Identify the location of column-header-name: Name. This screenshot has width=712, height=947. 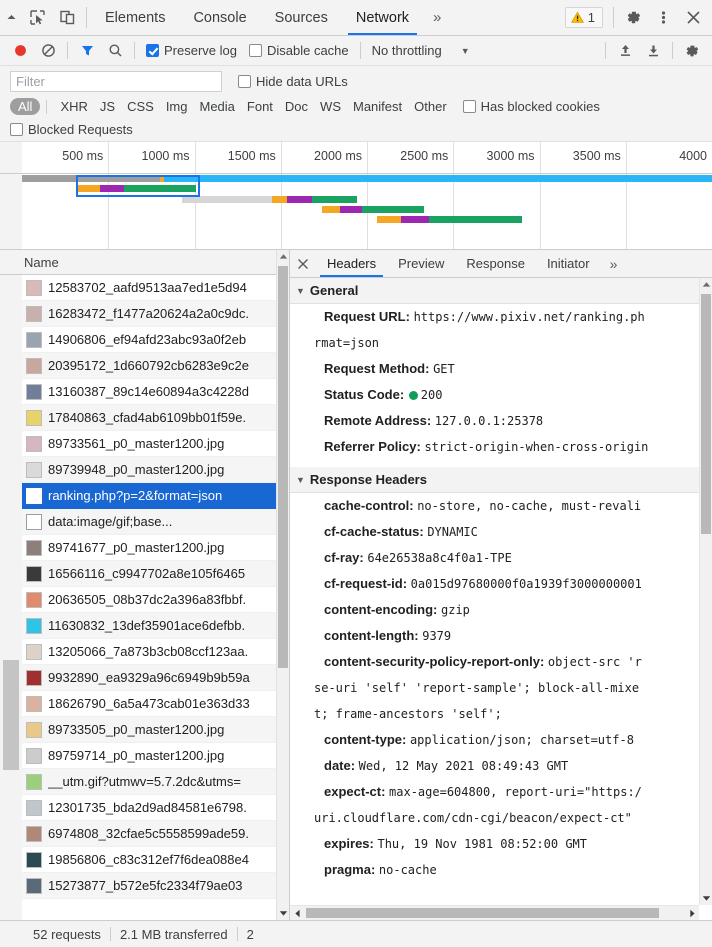
(41, 262).